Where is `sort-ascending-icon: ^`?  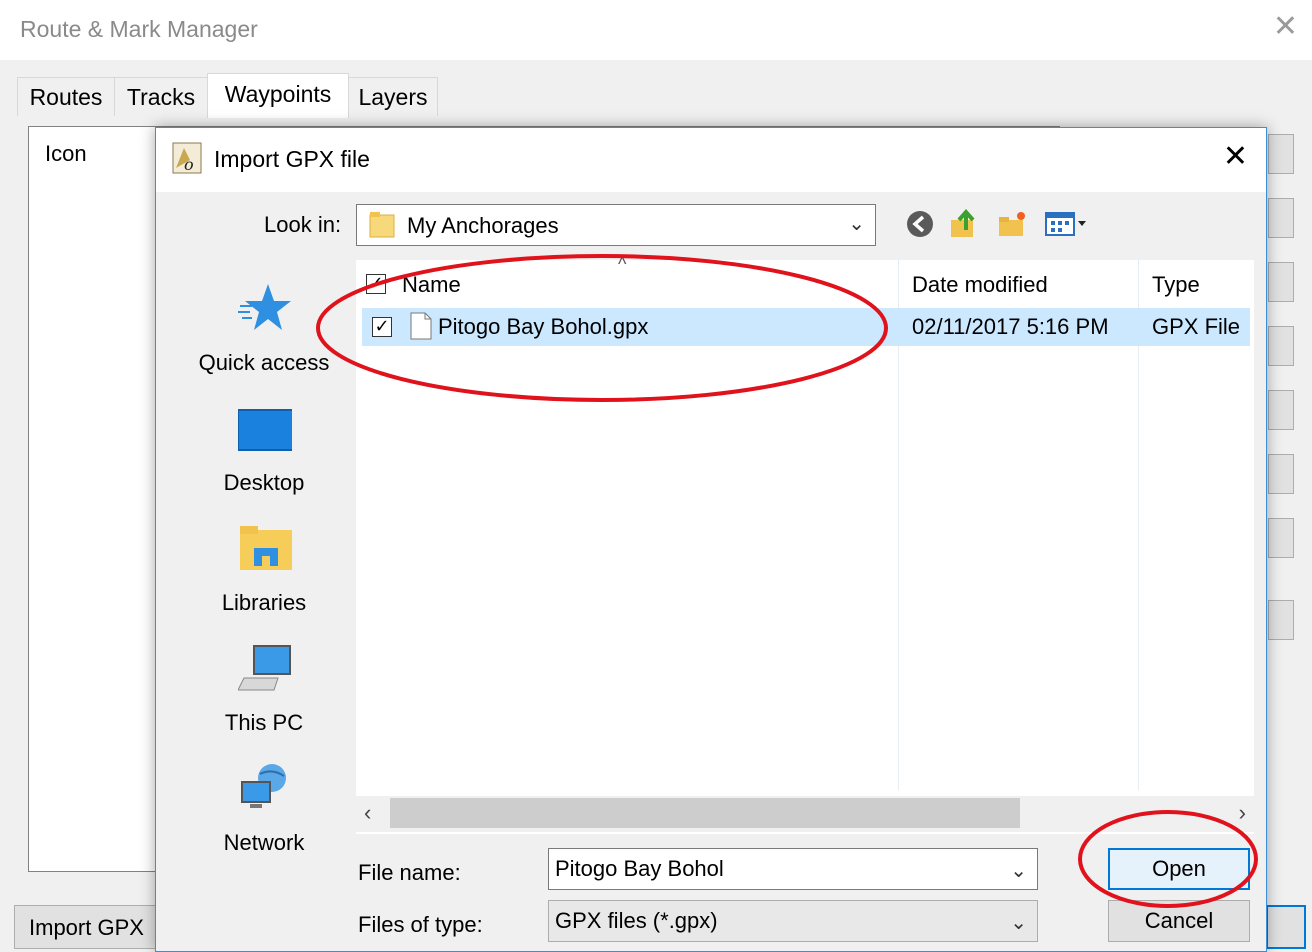
sort-ascending-icon: ^ is located at coordinates (622, 264).